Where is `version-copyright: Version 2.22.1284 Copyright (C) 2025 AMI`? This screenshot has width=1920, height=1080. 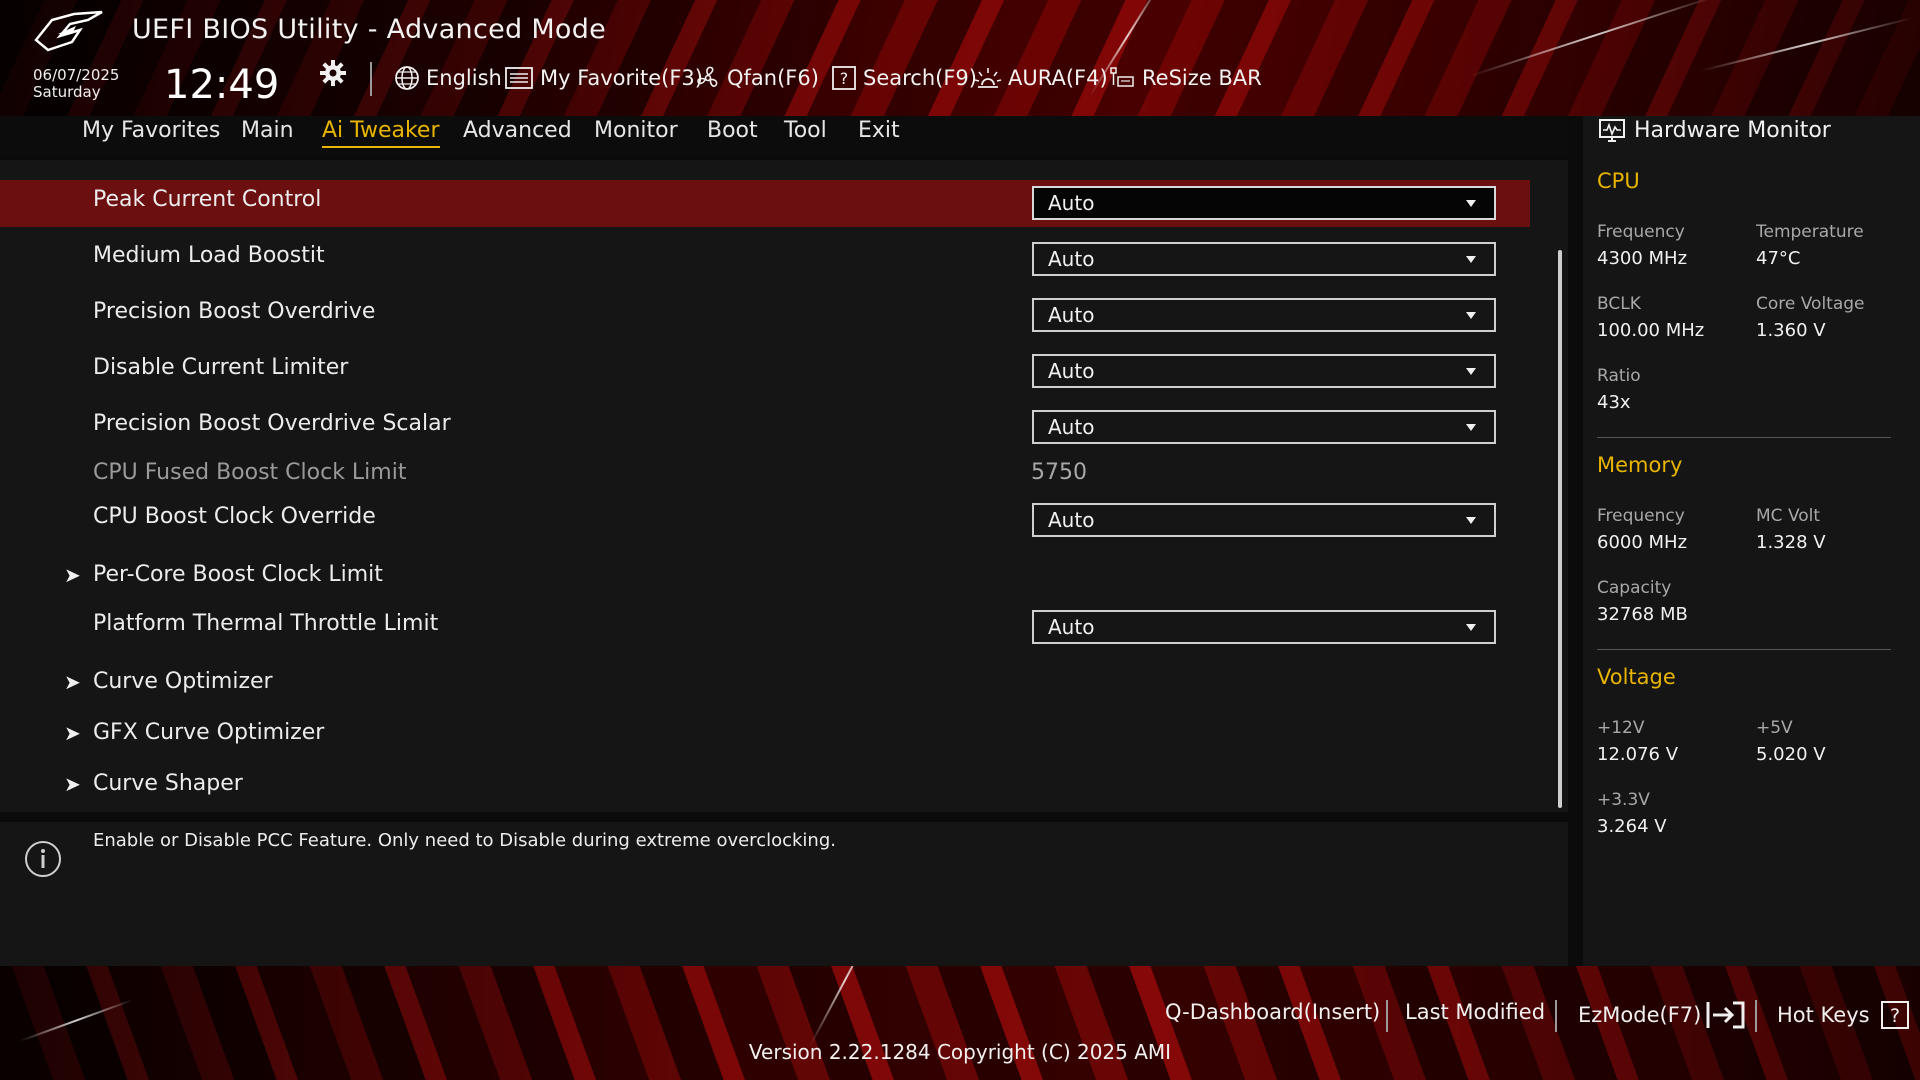 version-copyright: Version 2.22.1284 Copyright (C) 2025 AMI is located at coordinates (960, 1052).